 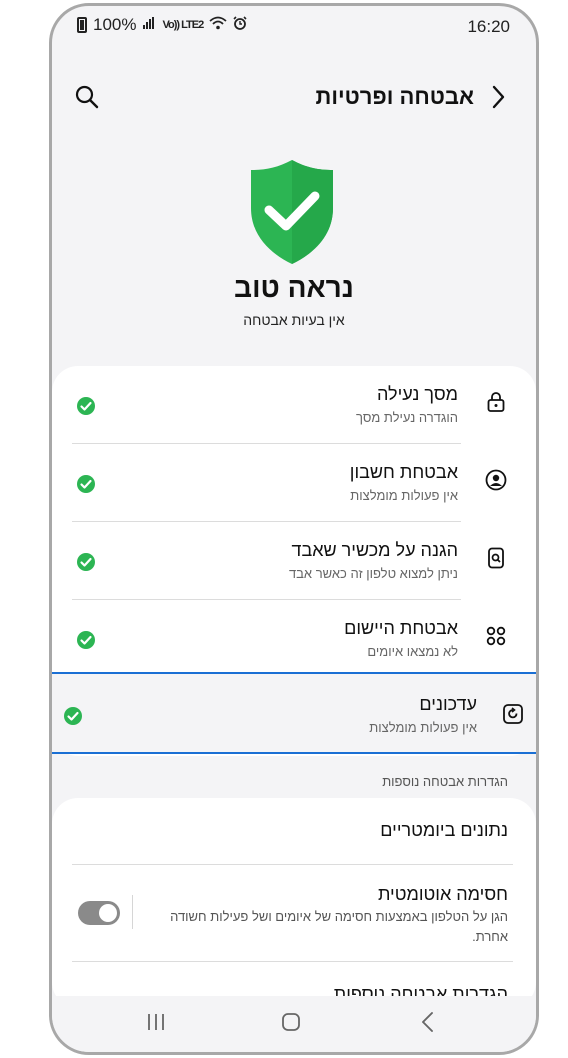 I want to click on list-item-description: ניתן למצוא טלפון זה כאשר אבד, so click(x=373, y=573).